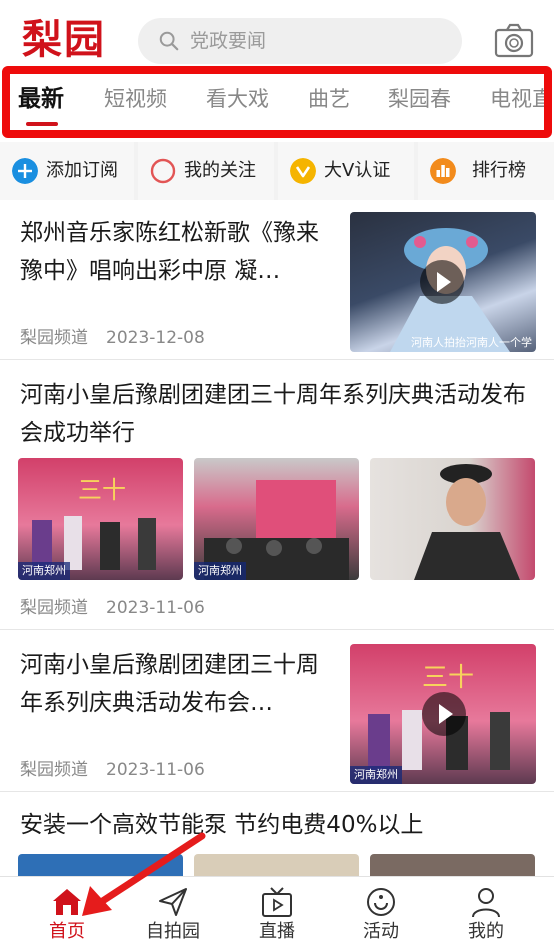 This screenshot has height=952, width=554. What do you see at coordinates (517, 99) in the screenshot?
I see `tab-tv-live: 电视直` at bounding box center [517, 99].